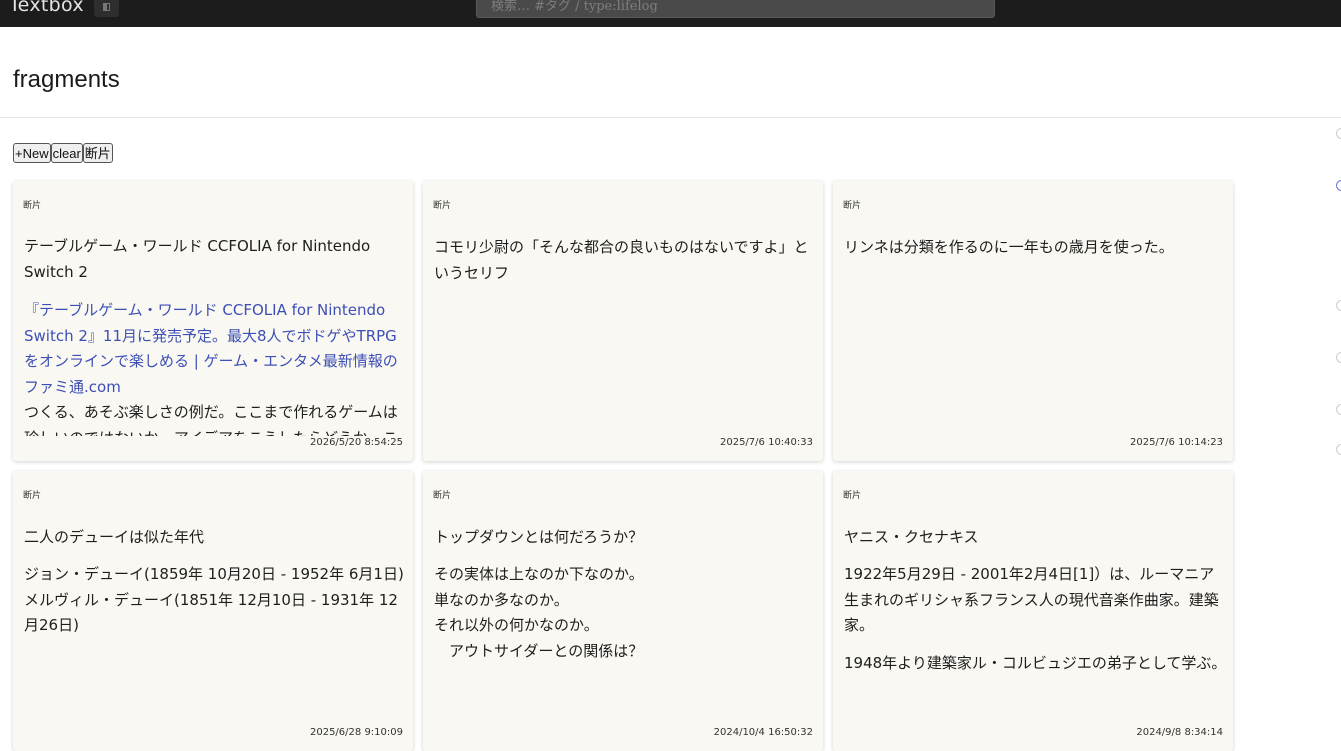  Describe the element at coordinates (539, 650) in the screenshot. I see `card-line: アウトサイダーとの関係は？` at that location.